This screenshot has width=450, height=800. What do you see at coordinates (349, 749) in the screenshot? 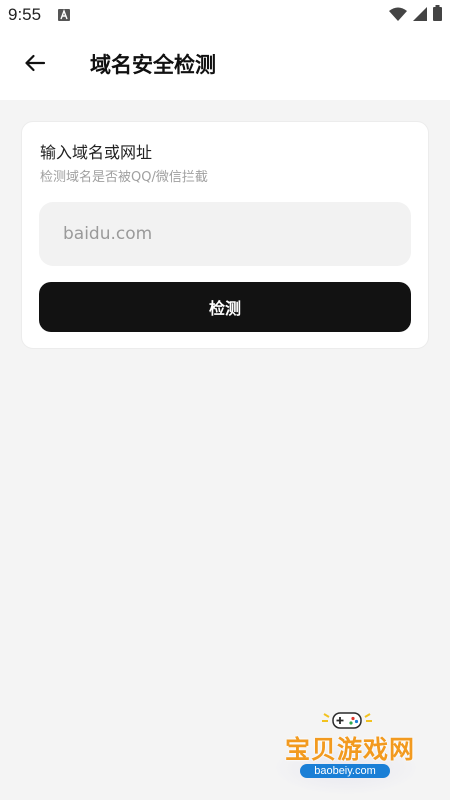
I see `watermark-brand: 宝贝游戏网` at bounding box center [349, 749].